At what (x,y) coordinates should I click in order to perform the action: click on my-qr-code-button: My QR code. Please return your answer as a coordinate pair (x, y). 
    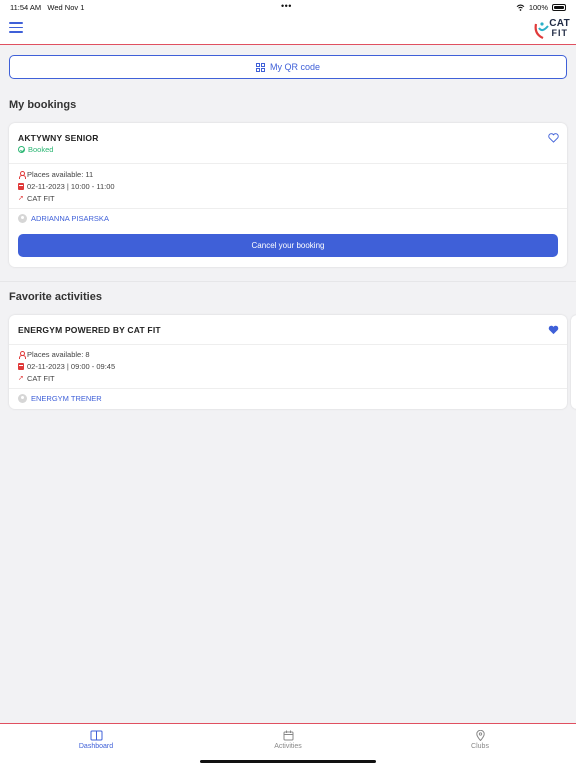
    Looking at the image, I should click on (288, 67).